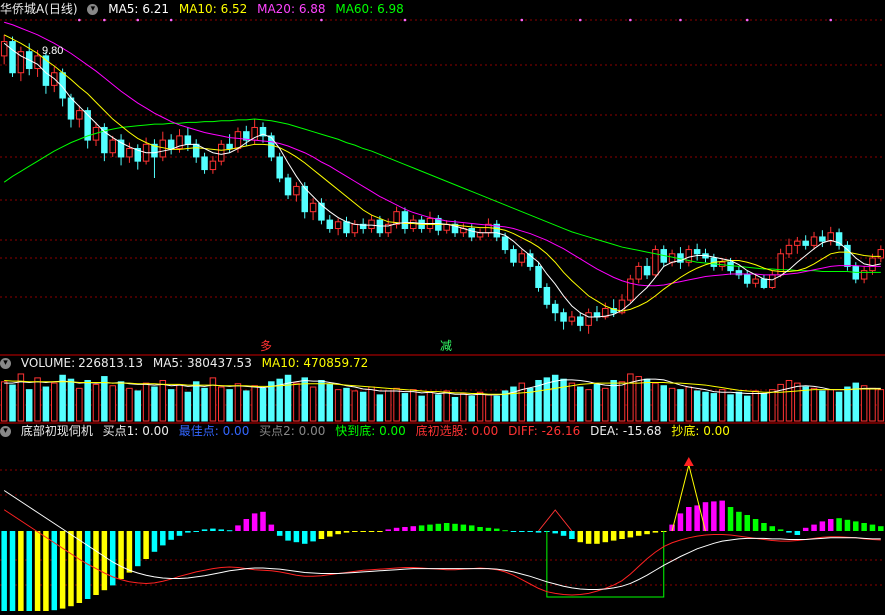  What do you see at coordinates (523, 431) in the screenshot?
I see `diff-label: DIFF:` at bounding box center [523, 431].